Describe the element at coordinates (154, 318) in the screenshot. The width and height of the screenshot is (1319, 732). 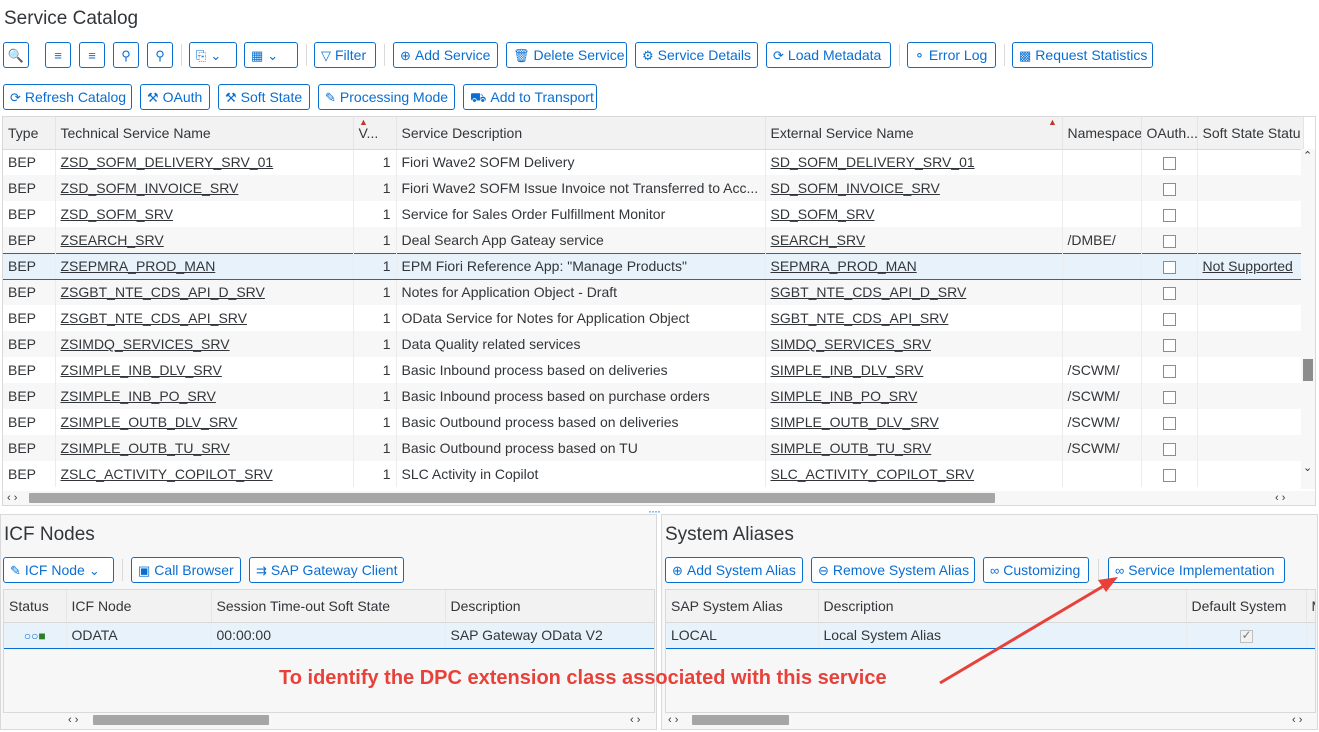
I see `technical-service-name-link: ZSGBT_NTE_CDS_API_SRV` at that location.